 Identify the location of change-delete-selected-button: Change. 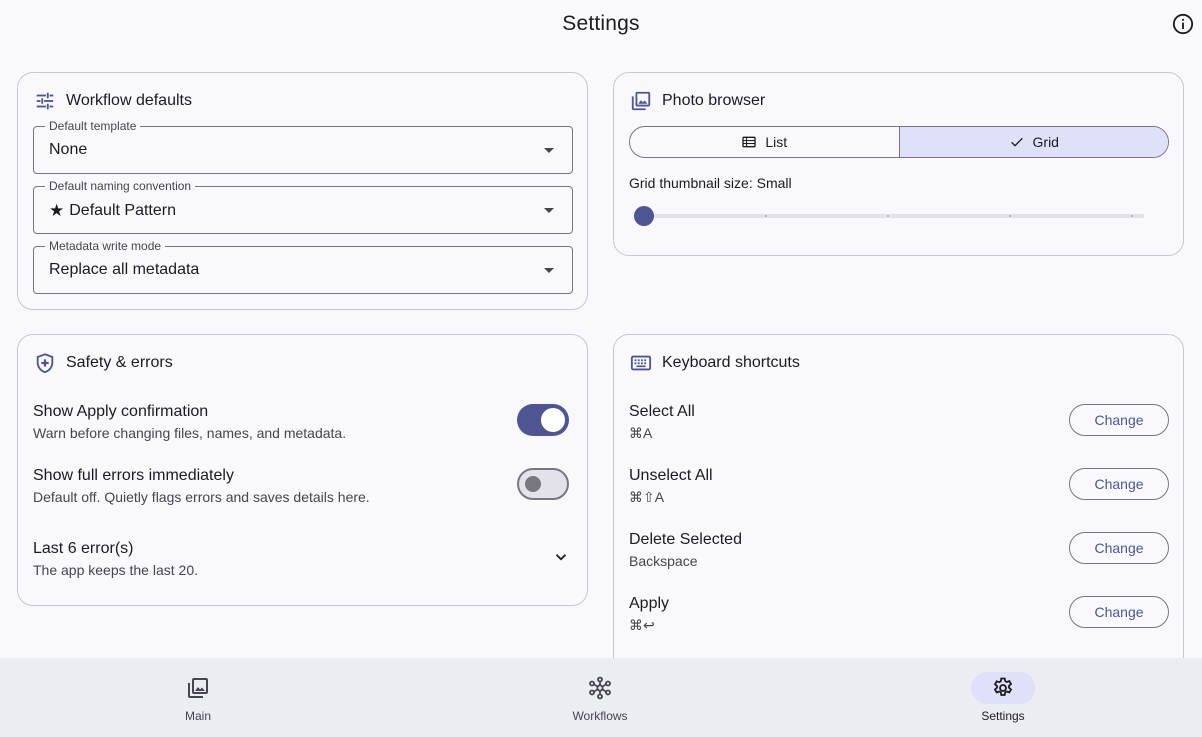
(1119, 548).